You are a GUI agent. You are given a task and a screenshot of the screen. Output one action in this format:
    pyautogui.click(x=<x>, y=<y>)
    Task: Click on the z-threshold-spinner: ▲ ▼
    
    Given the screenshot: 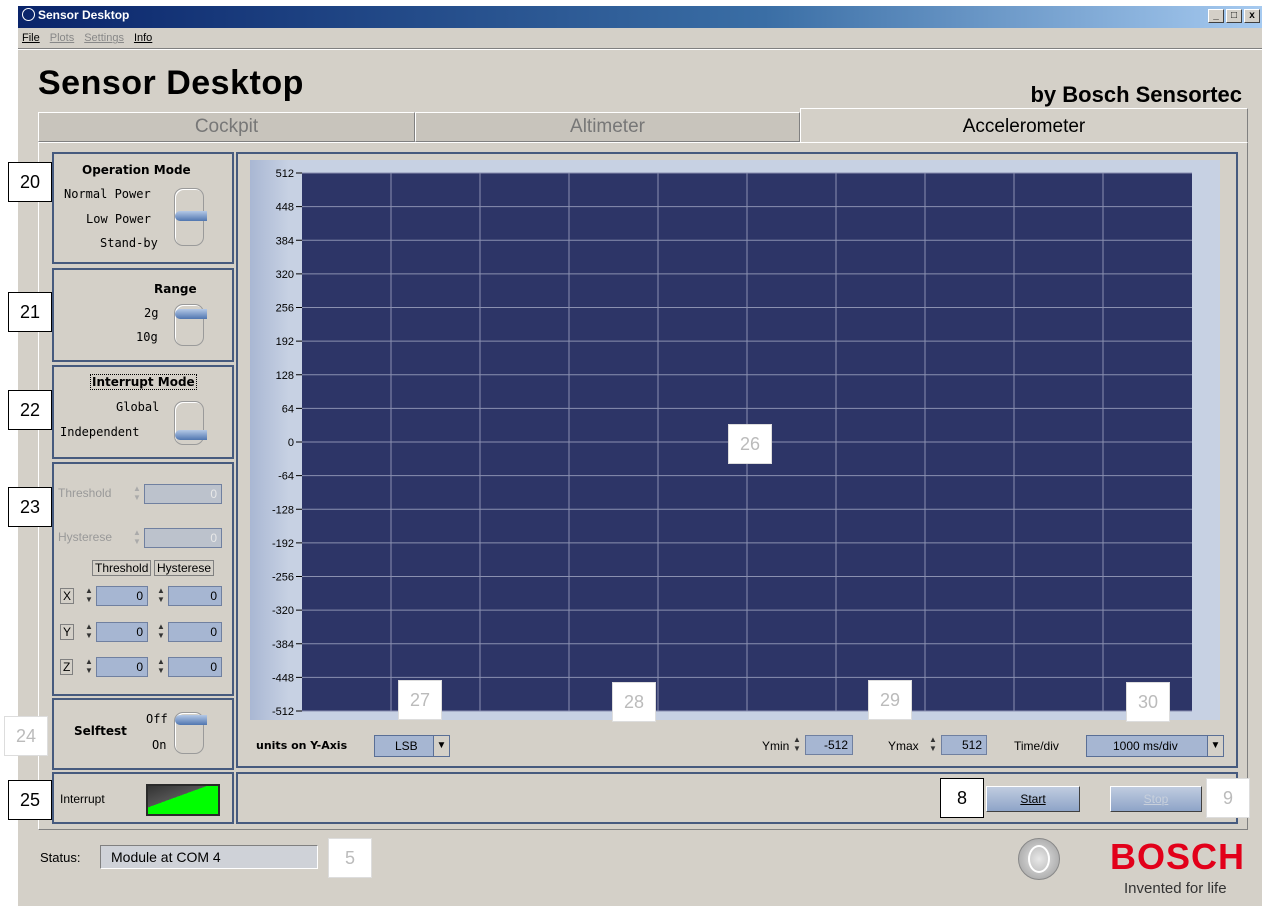 What is the action you would take?
    pyautogui.click(x=89, y=667)
    